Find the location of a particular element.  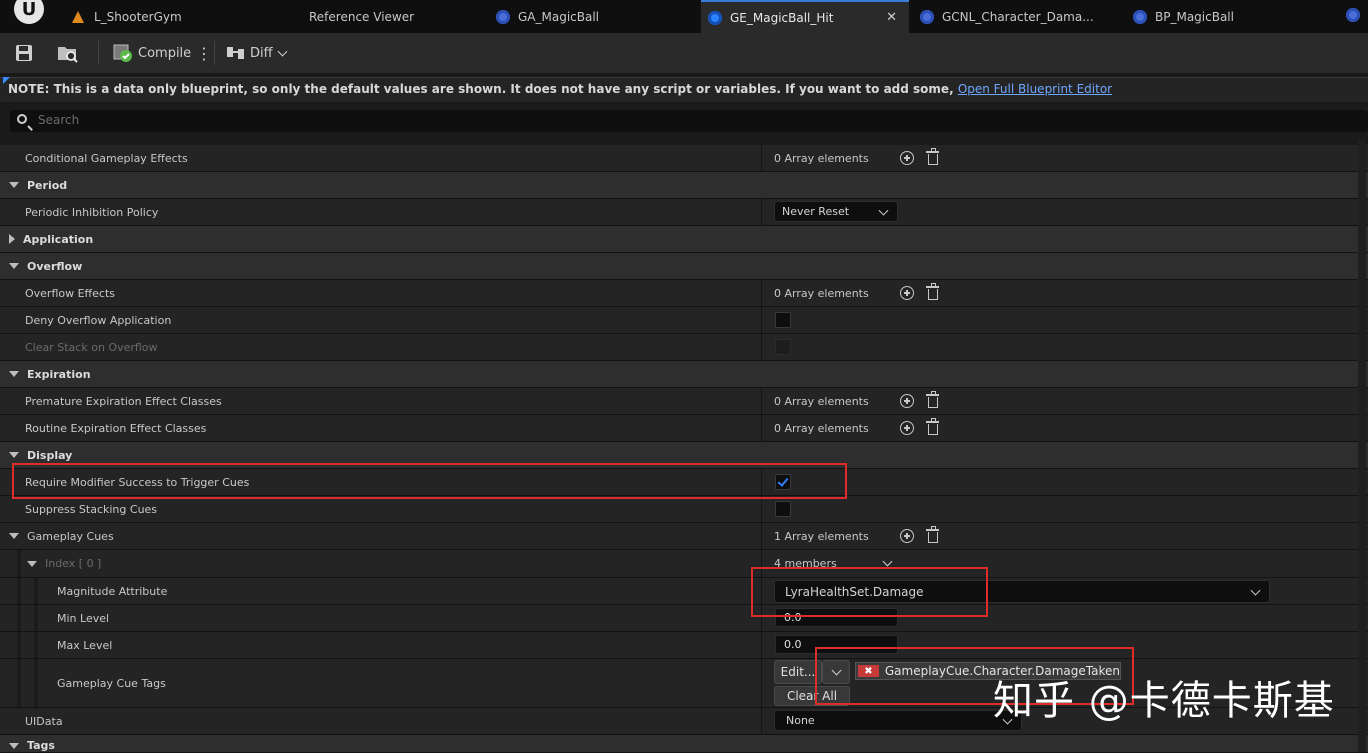

row-overflow-effects: Overflow Effects 0 Array elements is located at coordinates (684, 293).